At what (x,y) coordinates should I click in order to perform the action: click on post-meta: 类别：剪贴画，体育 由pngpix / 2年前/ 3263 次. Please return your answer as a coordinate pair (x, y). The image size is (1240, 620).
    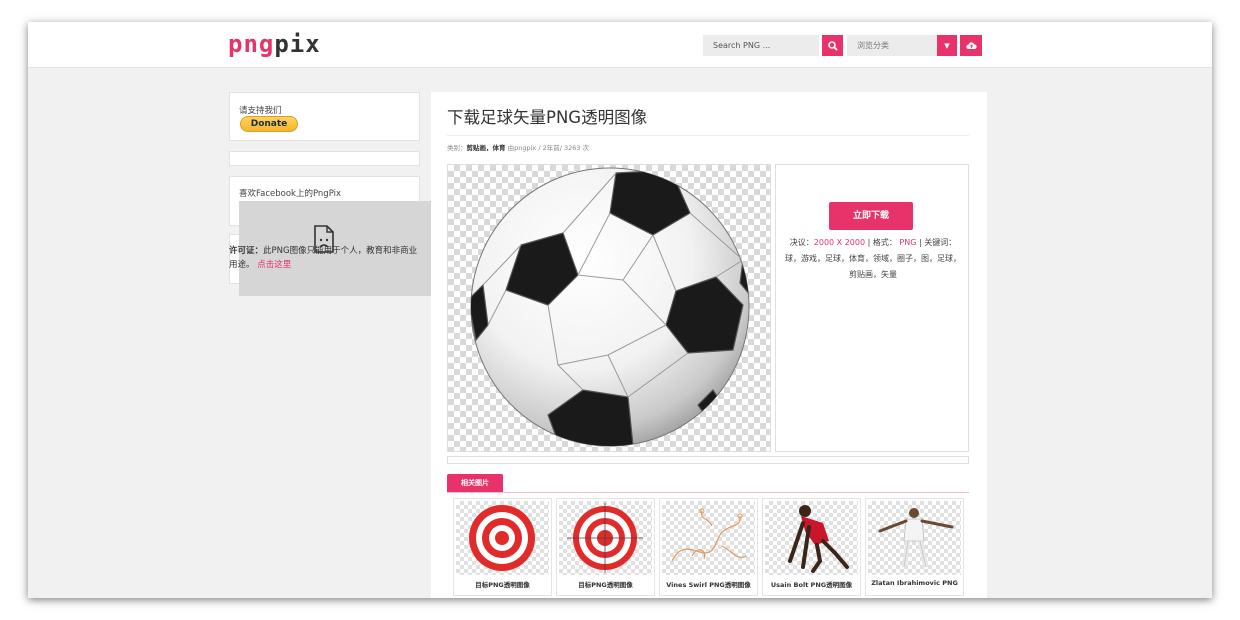
    Looking at the image, I should click on (518, 147).